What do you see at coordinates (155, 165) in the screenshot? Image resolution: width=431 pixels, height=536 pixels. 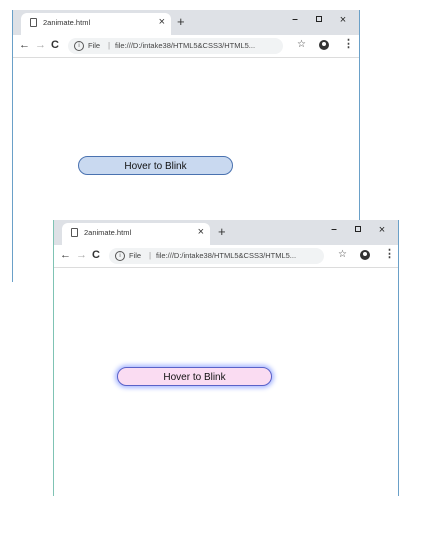 I see `hover-to-blink-button: Hover to Blink` at bounding box center [155, 165].